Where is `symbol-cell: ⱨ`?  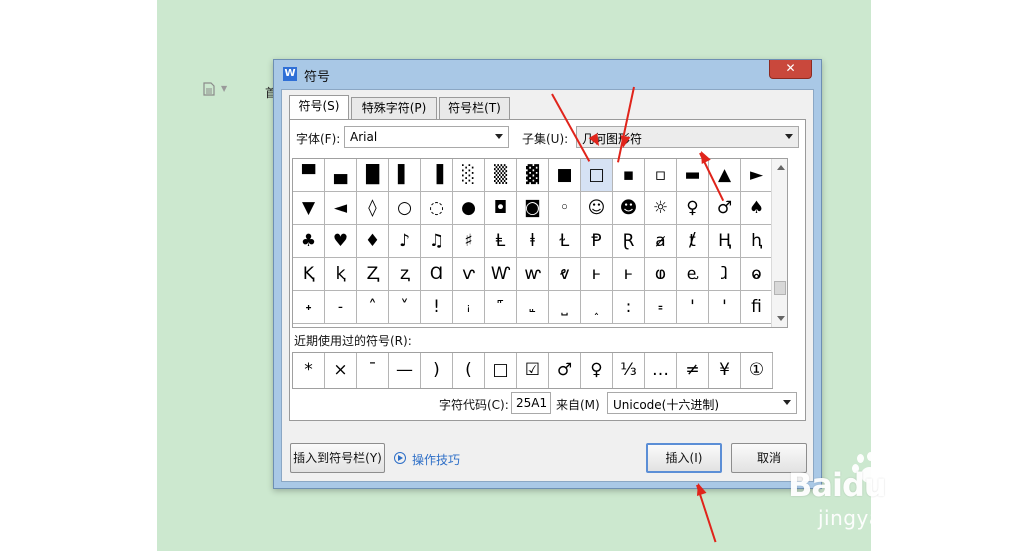
symbol-cell: ⱨ is located at coordinates (757, 241).